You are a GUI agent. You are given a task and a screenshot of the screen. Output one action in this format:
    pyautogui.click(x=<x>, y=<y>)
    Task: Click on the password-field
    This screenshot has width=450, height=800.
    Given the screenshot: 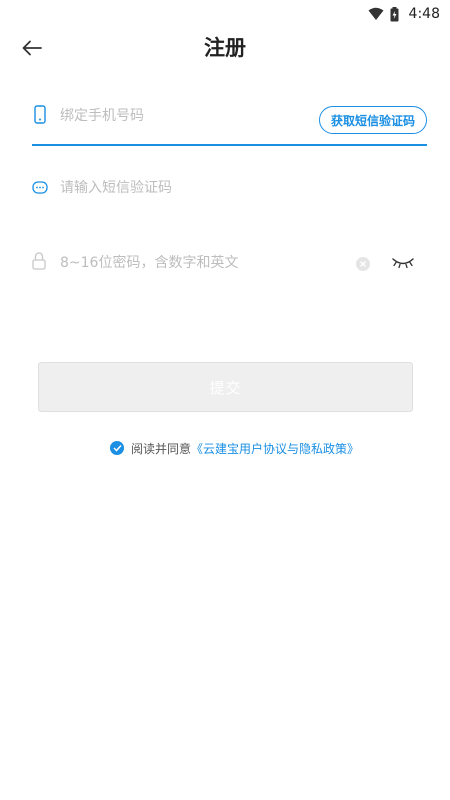 What is the action you would take?
    pyautogui.click(x=229, y=264)
    